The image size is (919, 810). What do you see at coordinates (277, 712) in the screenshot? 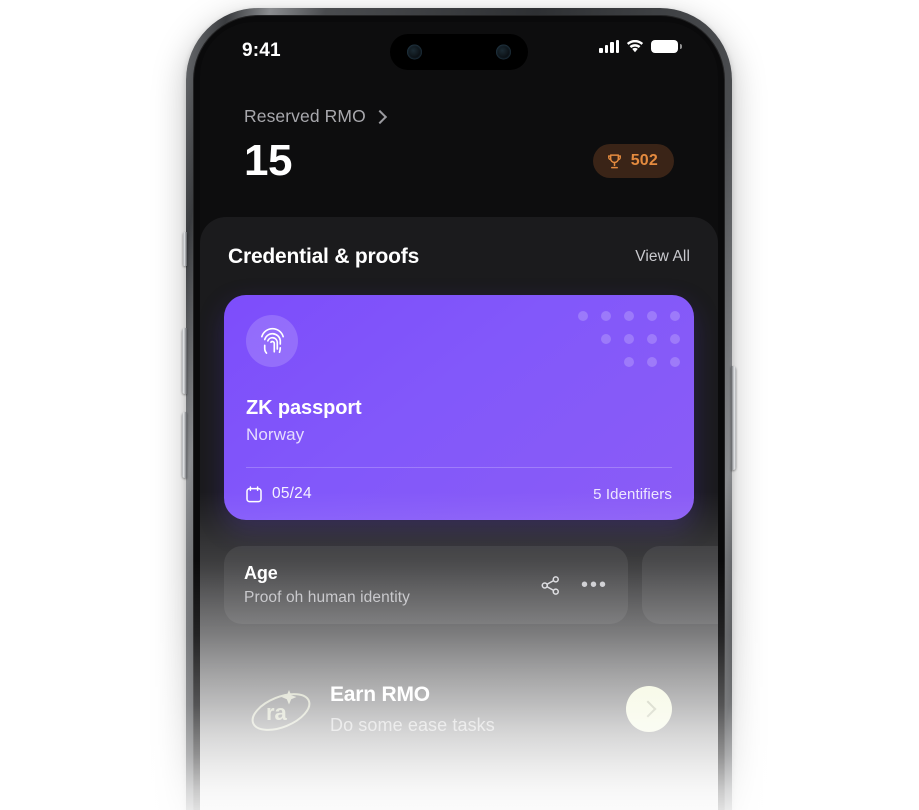
I see `svg-text: ra` at bounding box center [277, 712].